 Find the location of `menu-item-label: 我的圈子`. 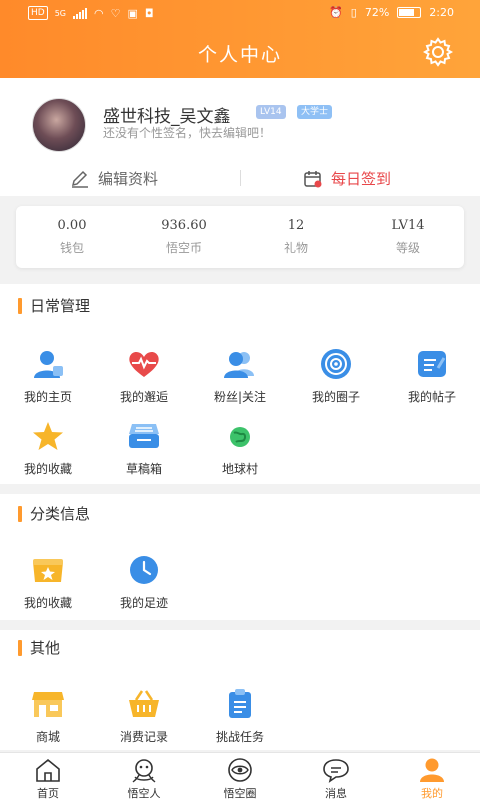

menu-item-label: 我的圈子 is located at coordinates (335, 397).